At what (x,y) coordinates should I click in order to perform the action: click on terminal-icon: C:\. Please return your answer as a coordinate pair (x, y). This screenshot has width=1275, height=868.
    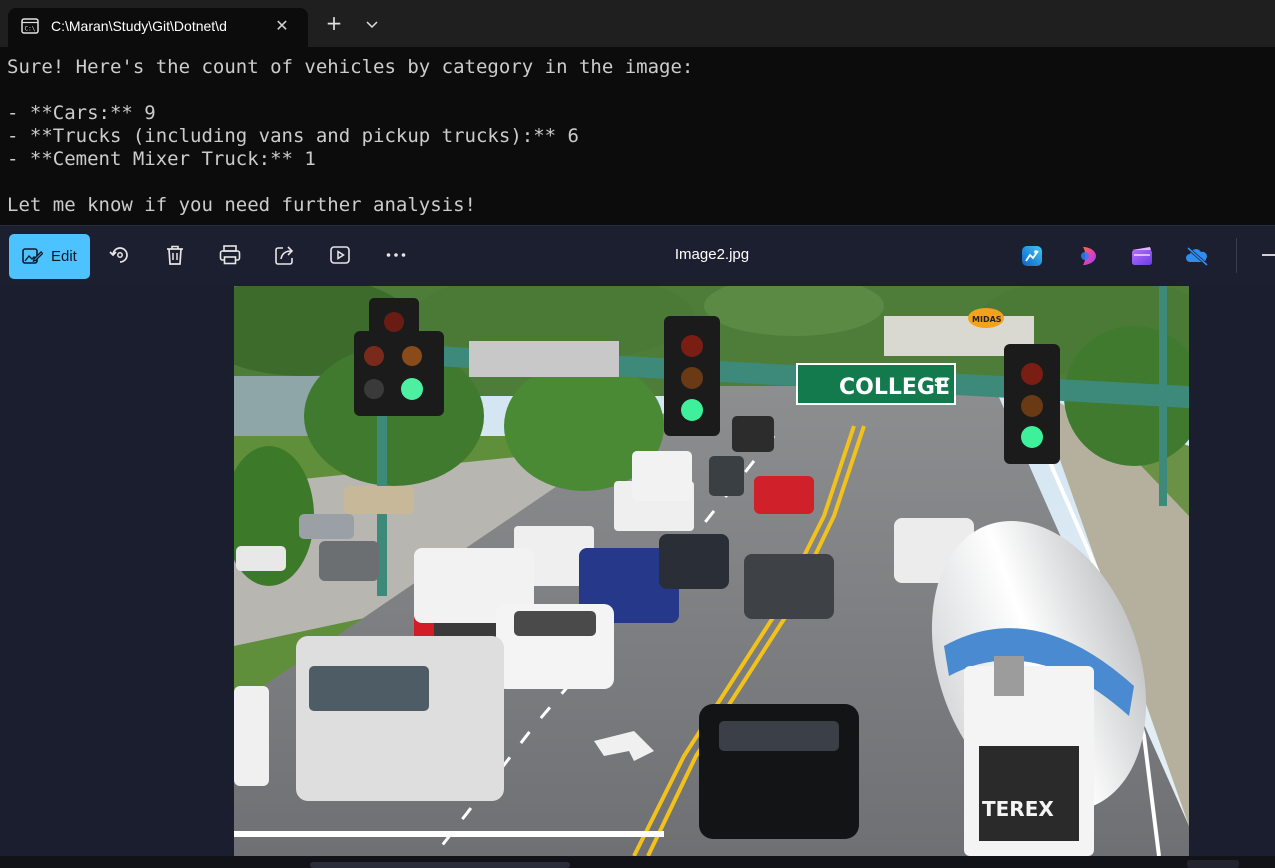
    Looking at the image, I should click on (30, 26).